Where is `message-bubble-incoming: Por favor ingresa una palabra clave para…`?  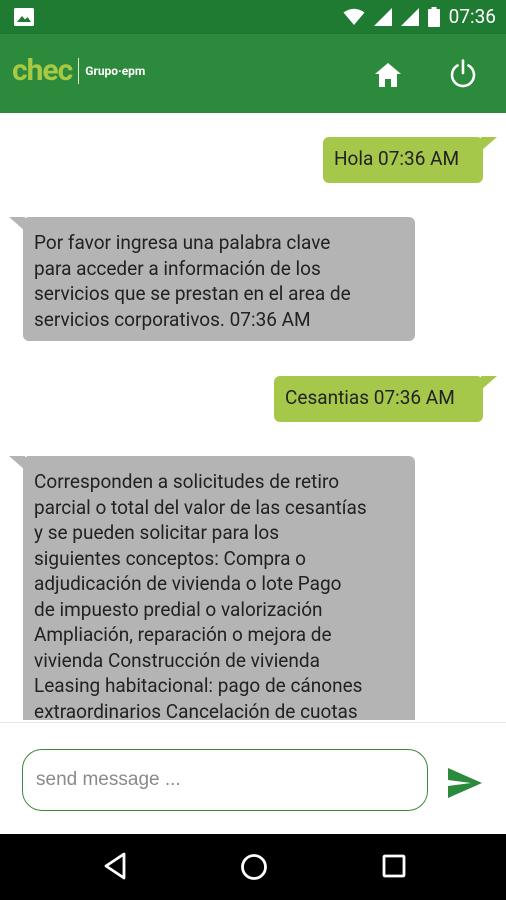
message-bubble-incoming: Por favor ingresa una palabra clave para… is located at coordinates (219, 279).